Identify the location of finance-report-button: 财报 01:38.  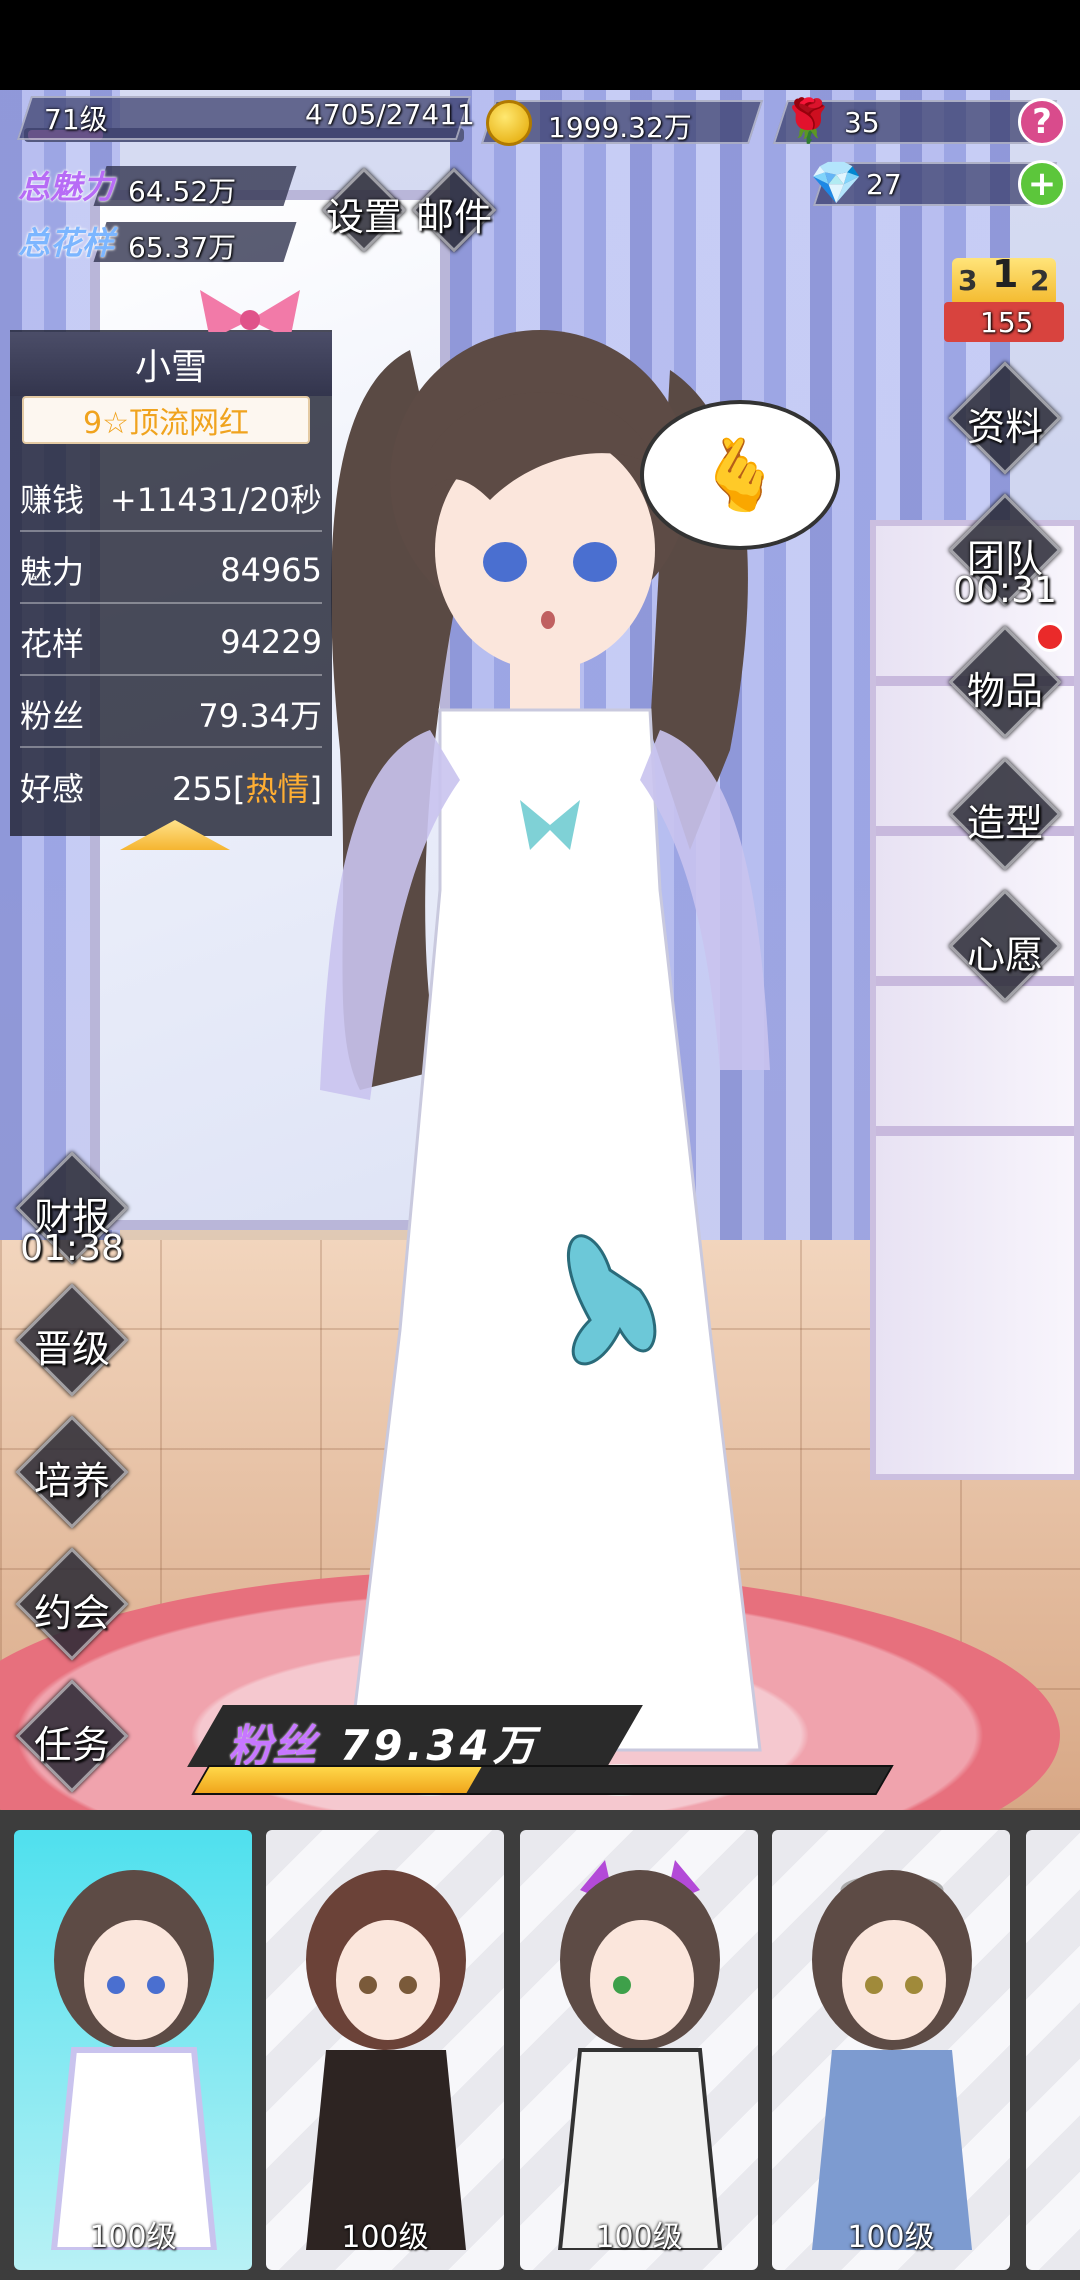
(72, 1210).